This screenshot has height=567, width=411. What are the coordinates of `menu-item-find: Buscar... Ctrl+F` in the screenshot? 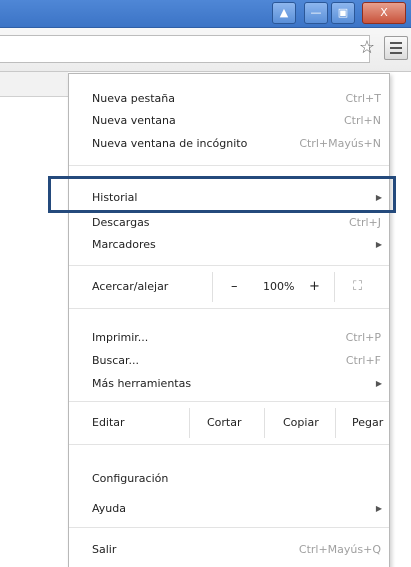 It's located at (229, 361).